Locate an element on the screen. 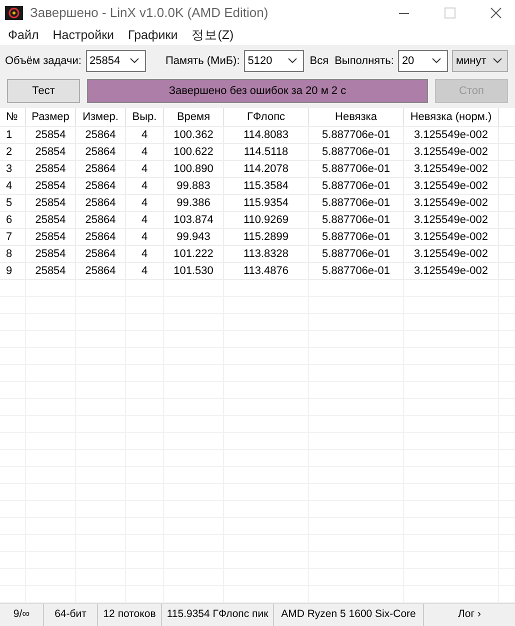  table-cell: 1 is located at coordinates (13, 135).